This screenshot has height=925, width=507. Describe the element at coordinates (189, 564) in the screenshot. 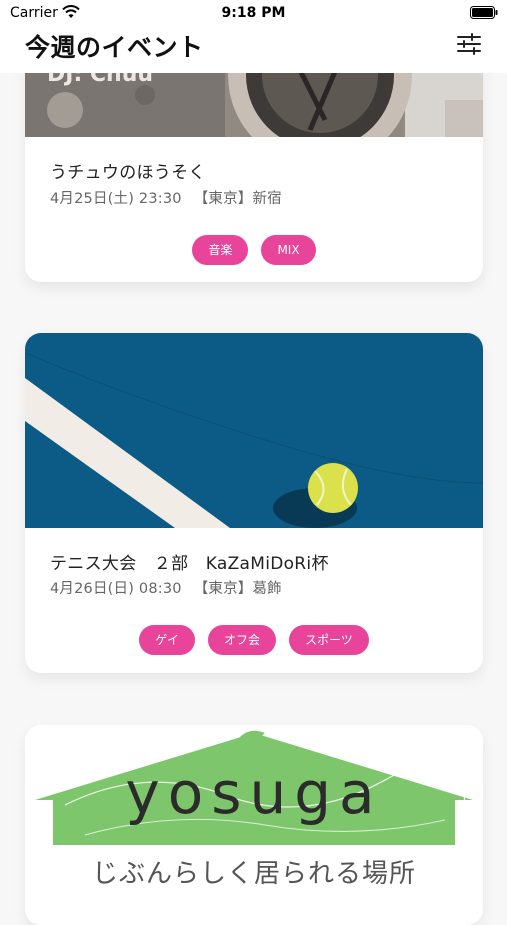

I see `event-title: テニス大会 ２部 KaZaMiDoRi杯` at that location.